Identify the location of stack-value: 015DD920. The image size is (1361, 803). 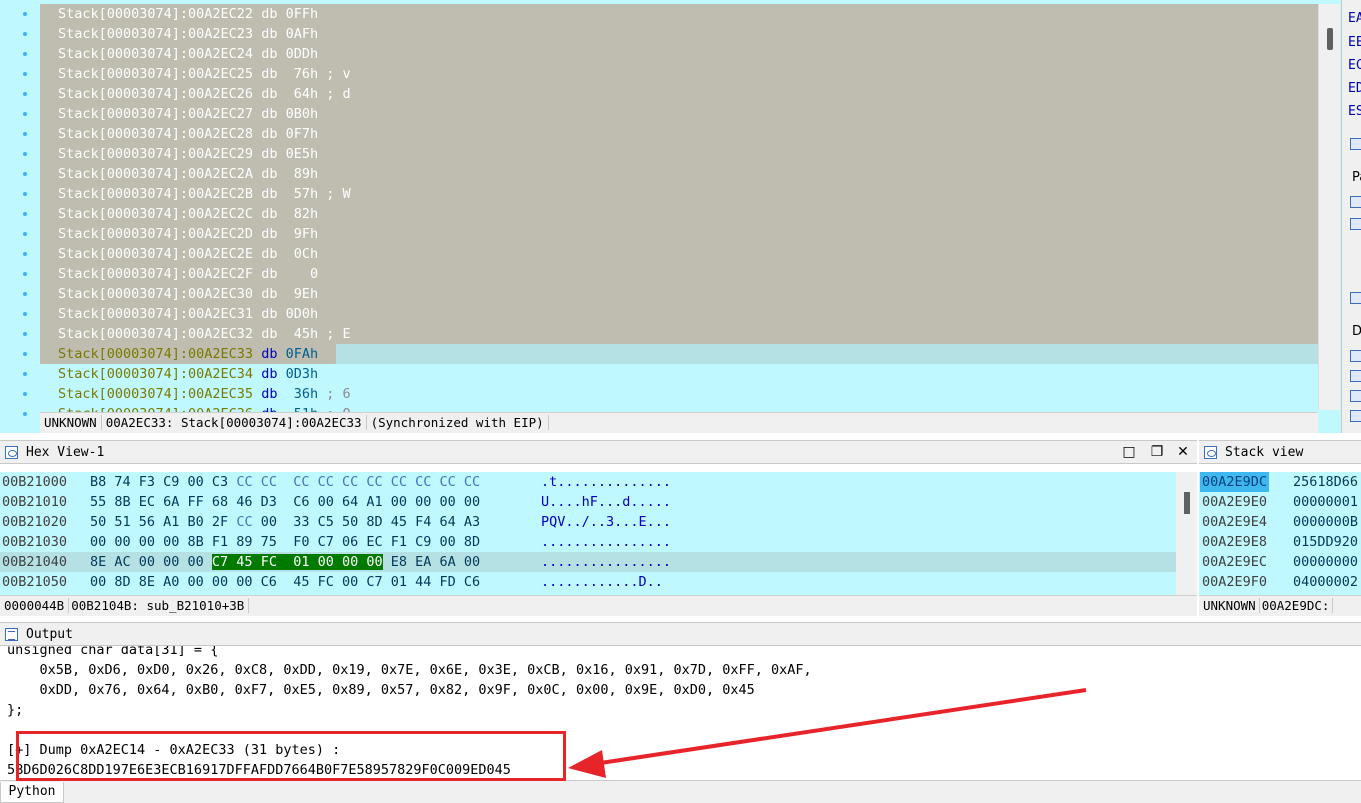
(1325, 542).